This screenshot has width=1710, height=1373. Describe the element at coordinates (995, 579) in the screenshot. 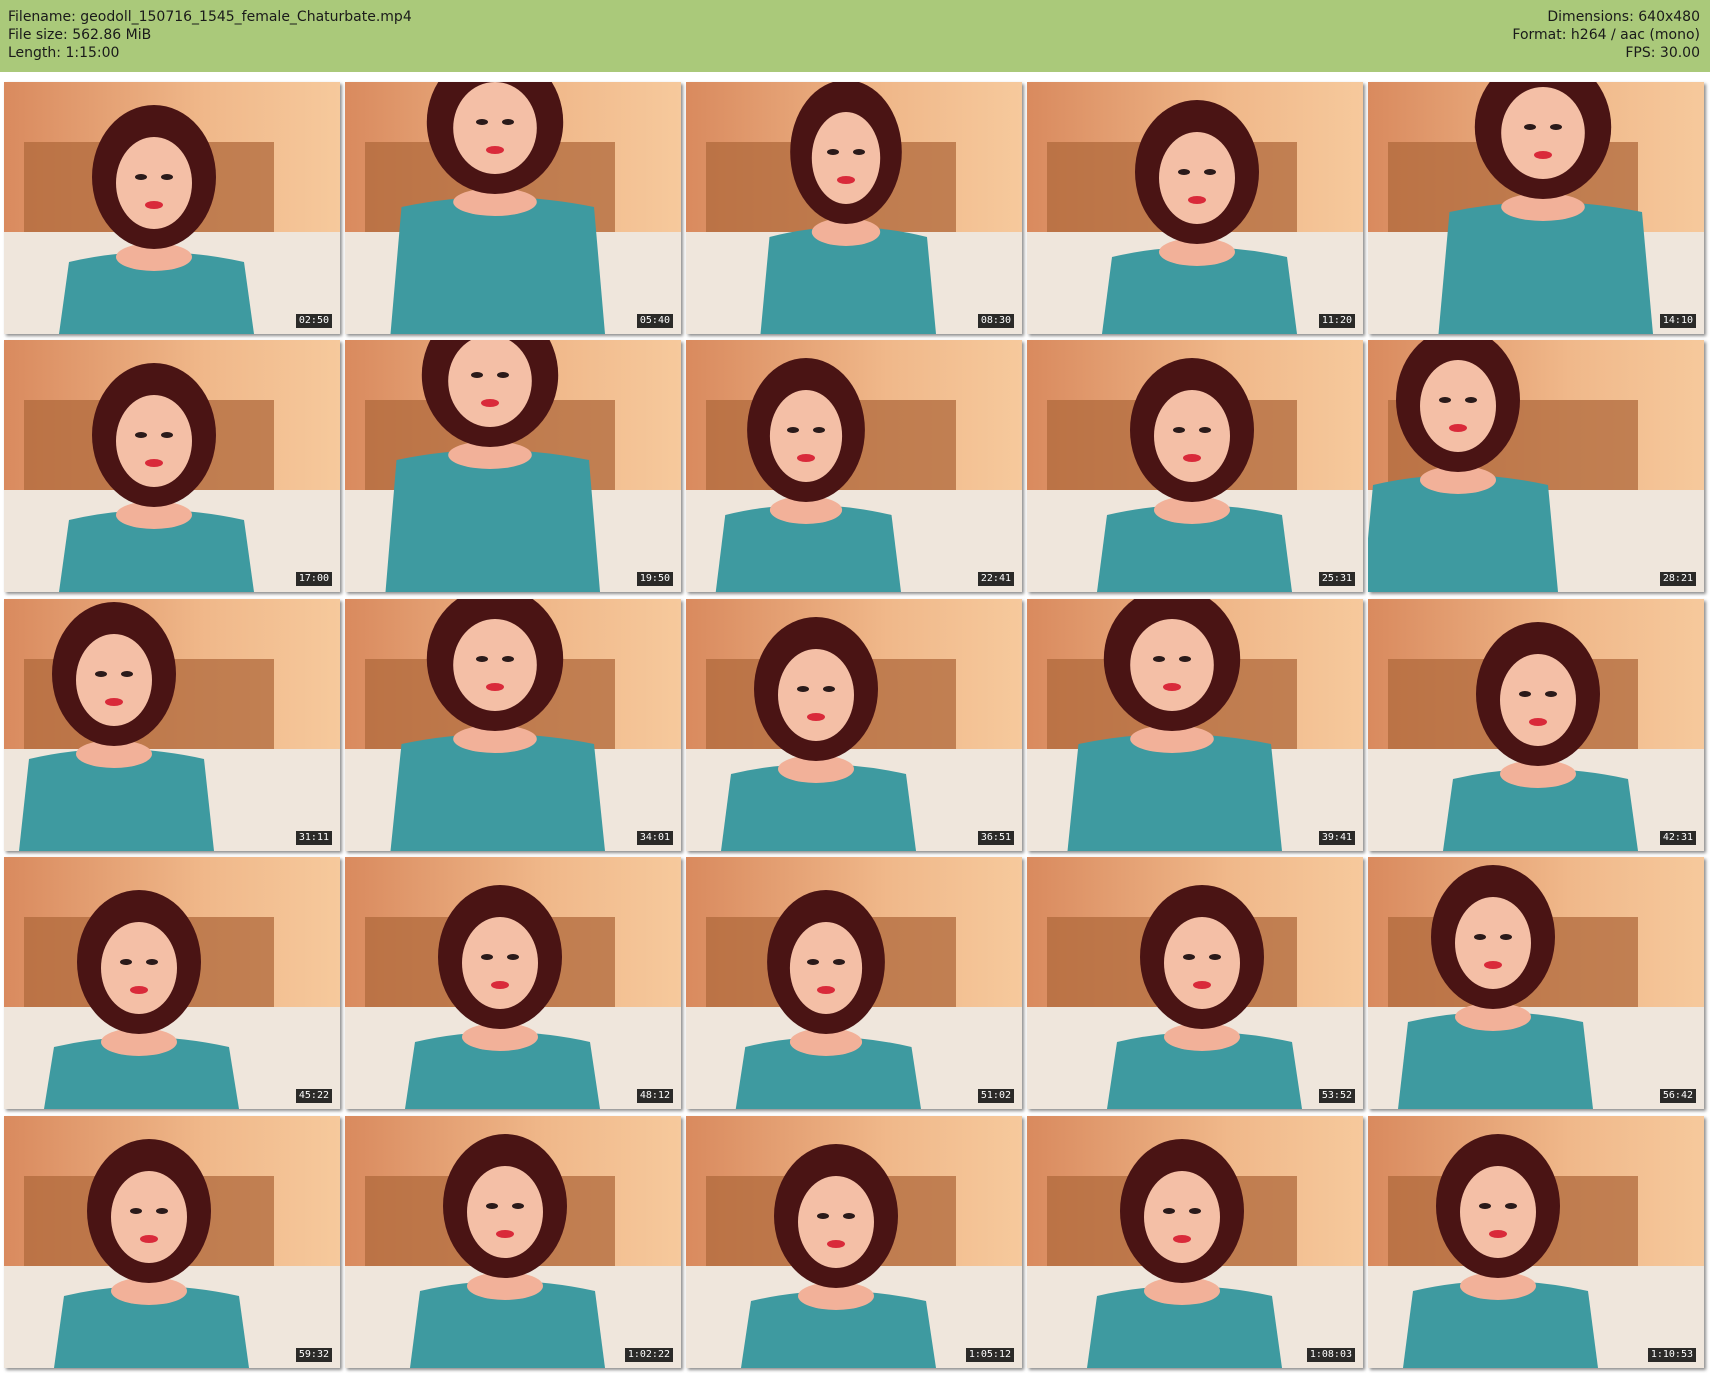

I see `timestamp-badge: 22:41` at that location.